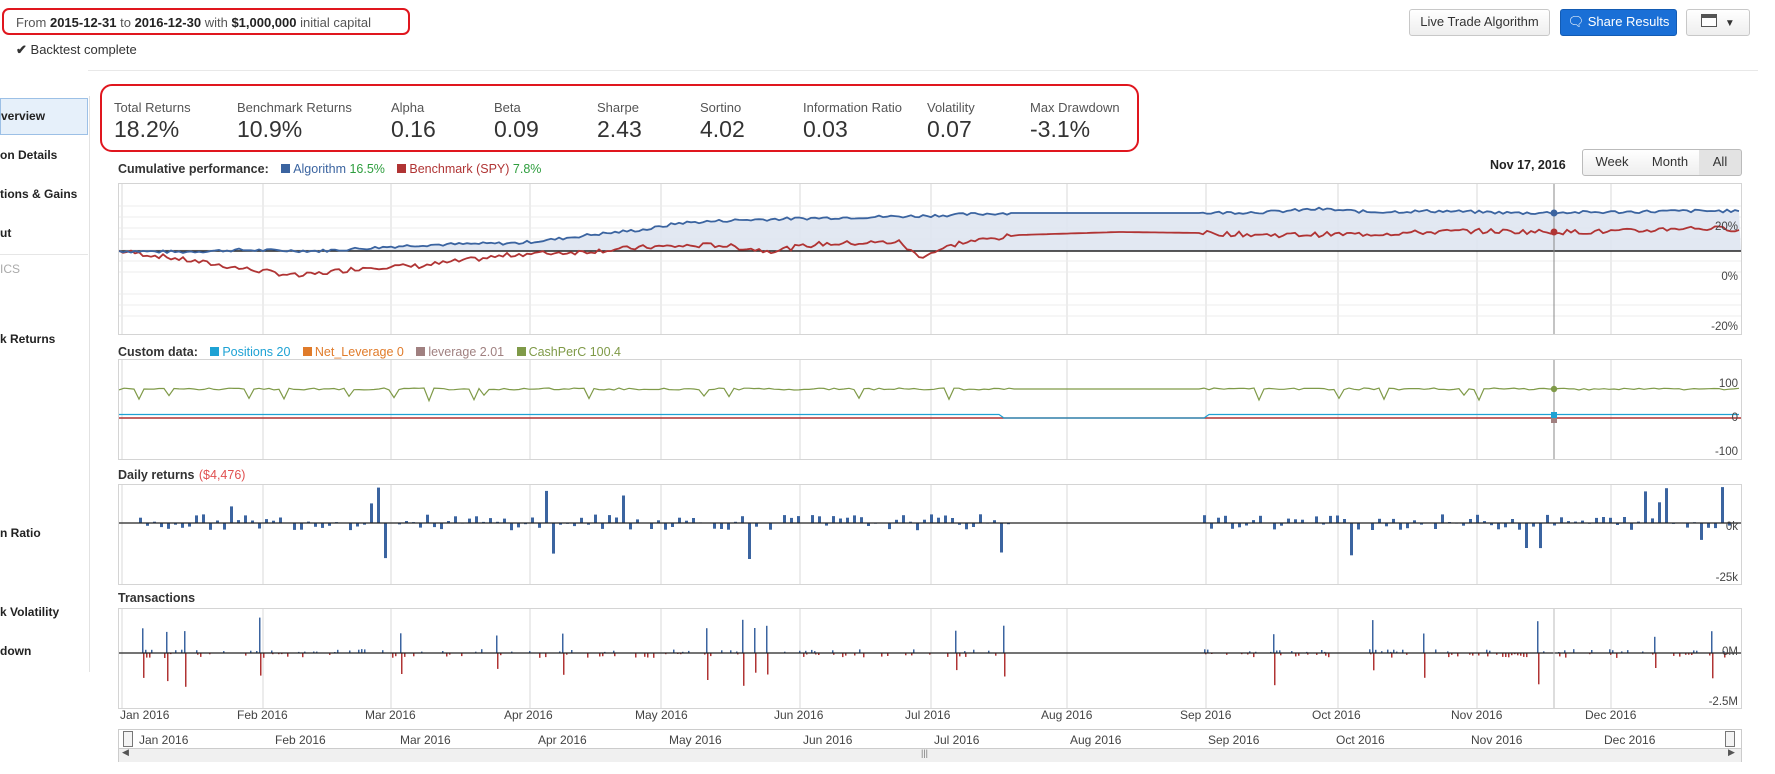 This screenshot has height=774, width=1775. Describe the element at coordinates (1730, 652) in the screenshot. I see `trx-y-label-zero: 0M` at that location.